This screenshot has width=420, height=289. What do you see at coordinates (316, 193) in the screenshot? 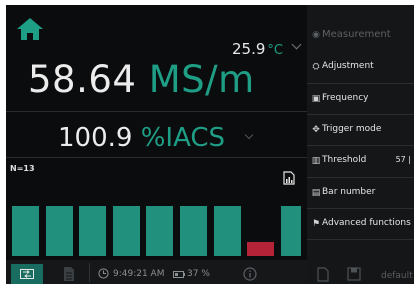
I see `bar-number-icon: ▤` at bounding box center [316, 193].